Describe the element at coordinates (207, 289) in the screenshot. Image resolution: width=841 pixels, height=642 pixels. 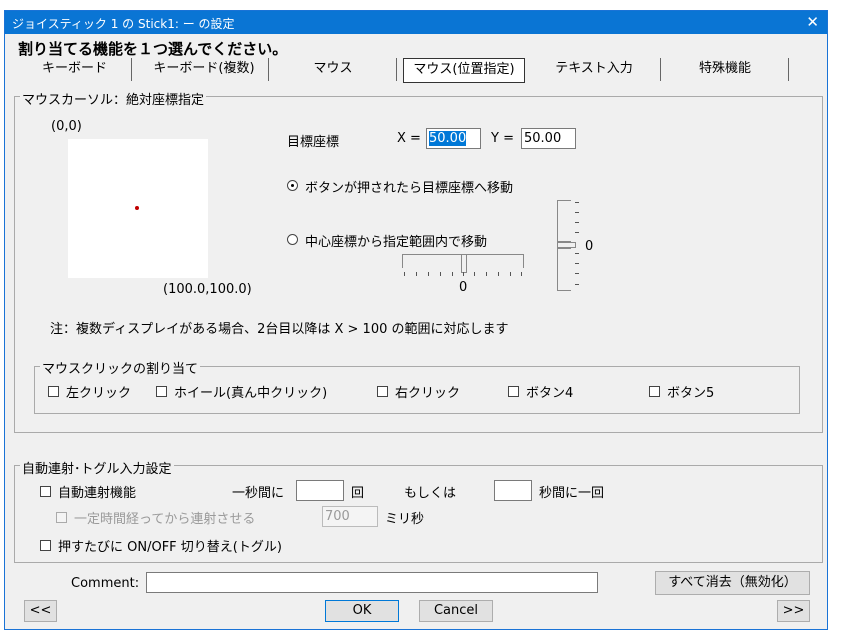
I see `max-coord-label: (100.0,100.0)` at that location.